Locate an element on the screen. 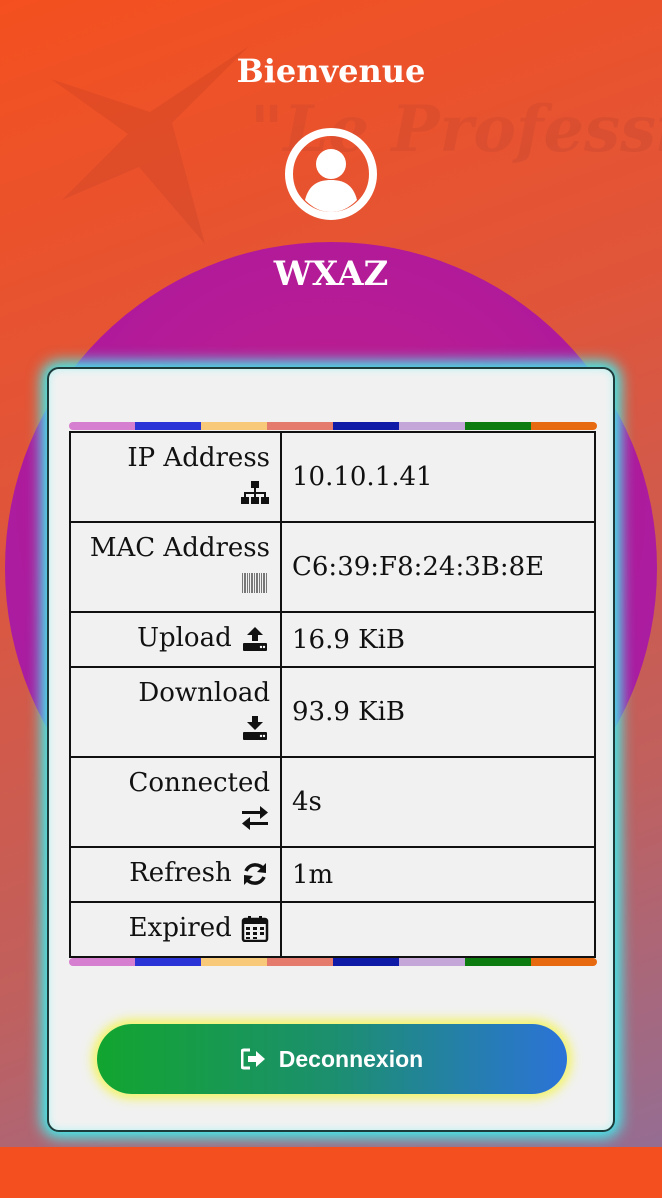 Image resolution: width=662 pixels, height=1198 pixels. download-value: 93.9 KiB is located at coordinates (438, 712).